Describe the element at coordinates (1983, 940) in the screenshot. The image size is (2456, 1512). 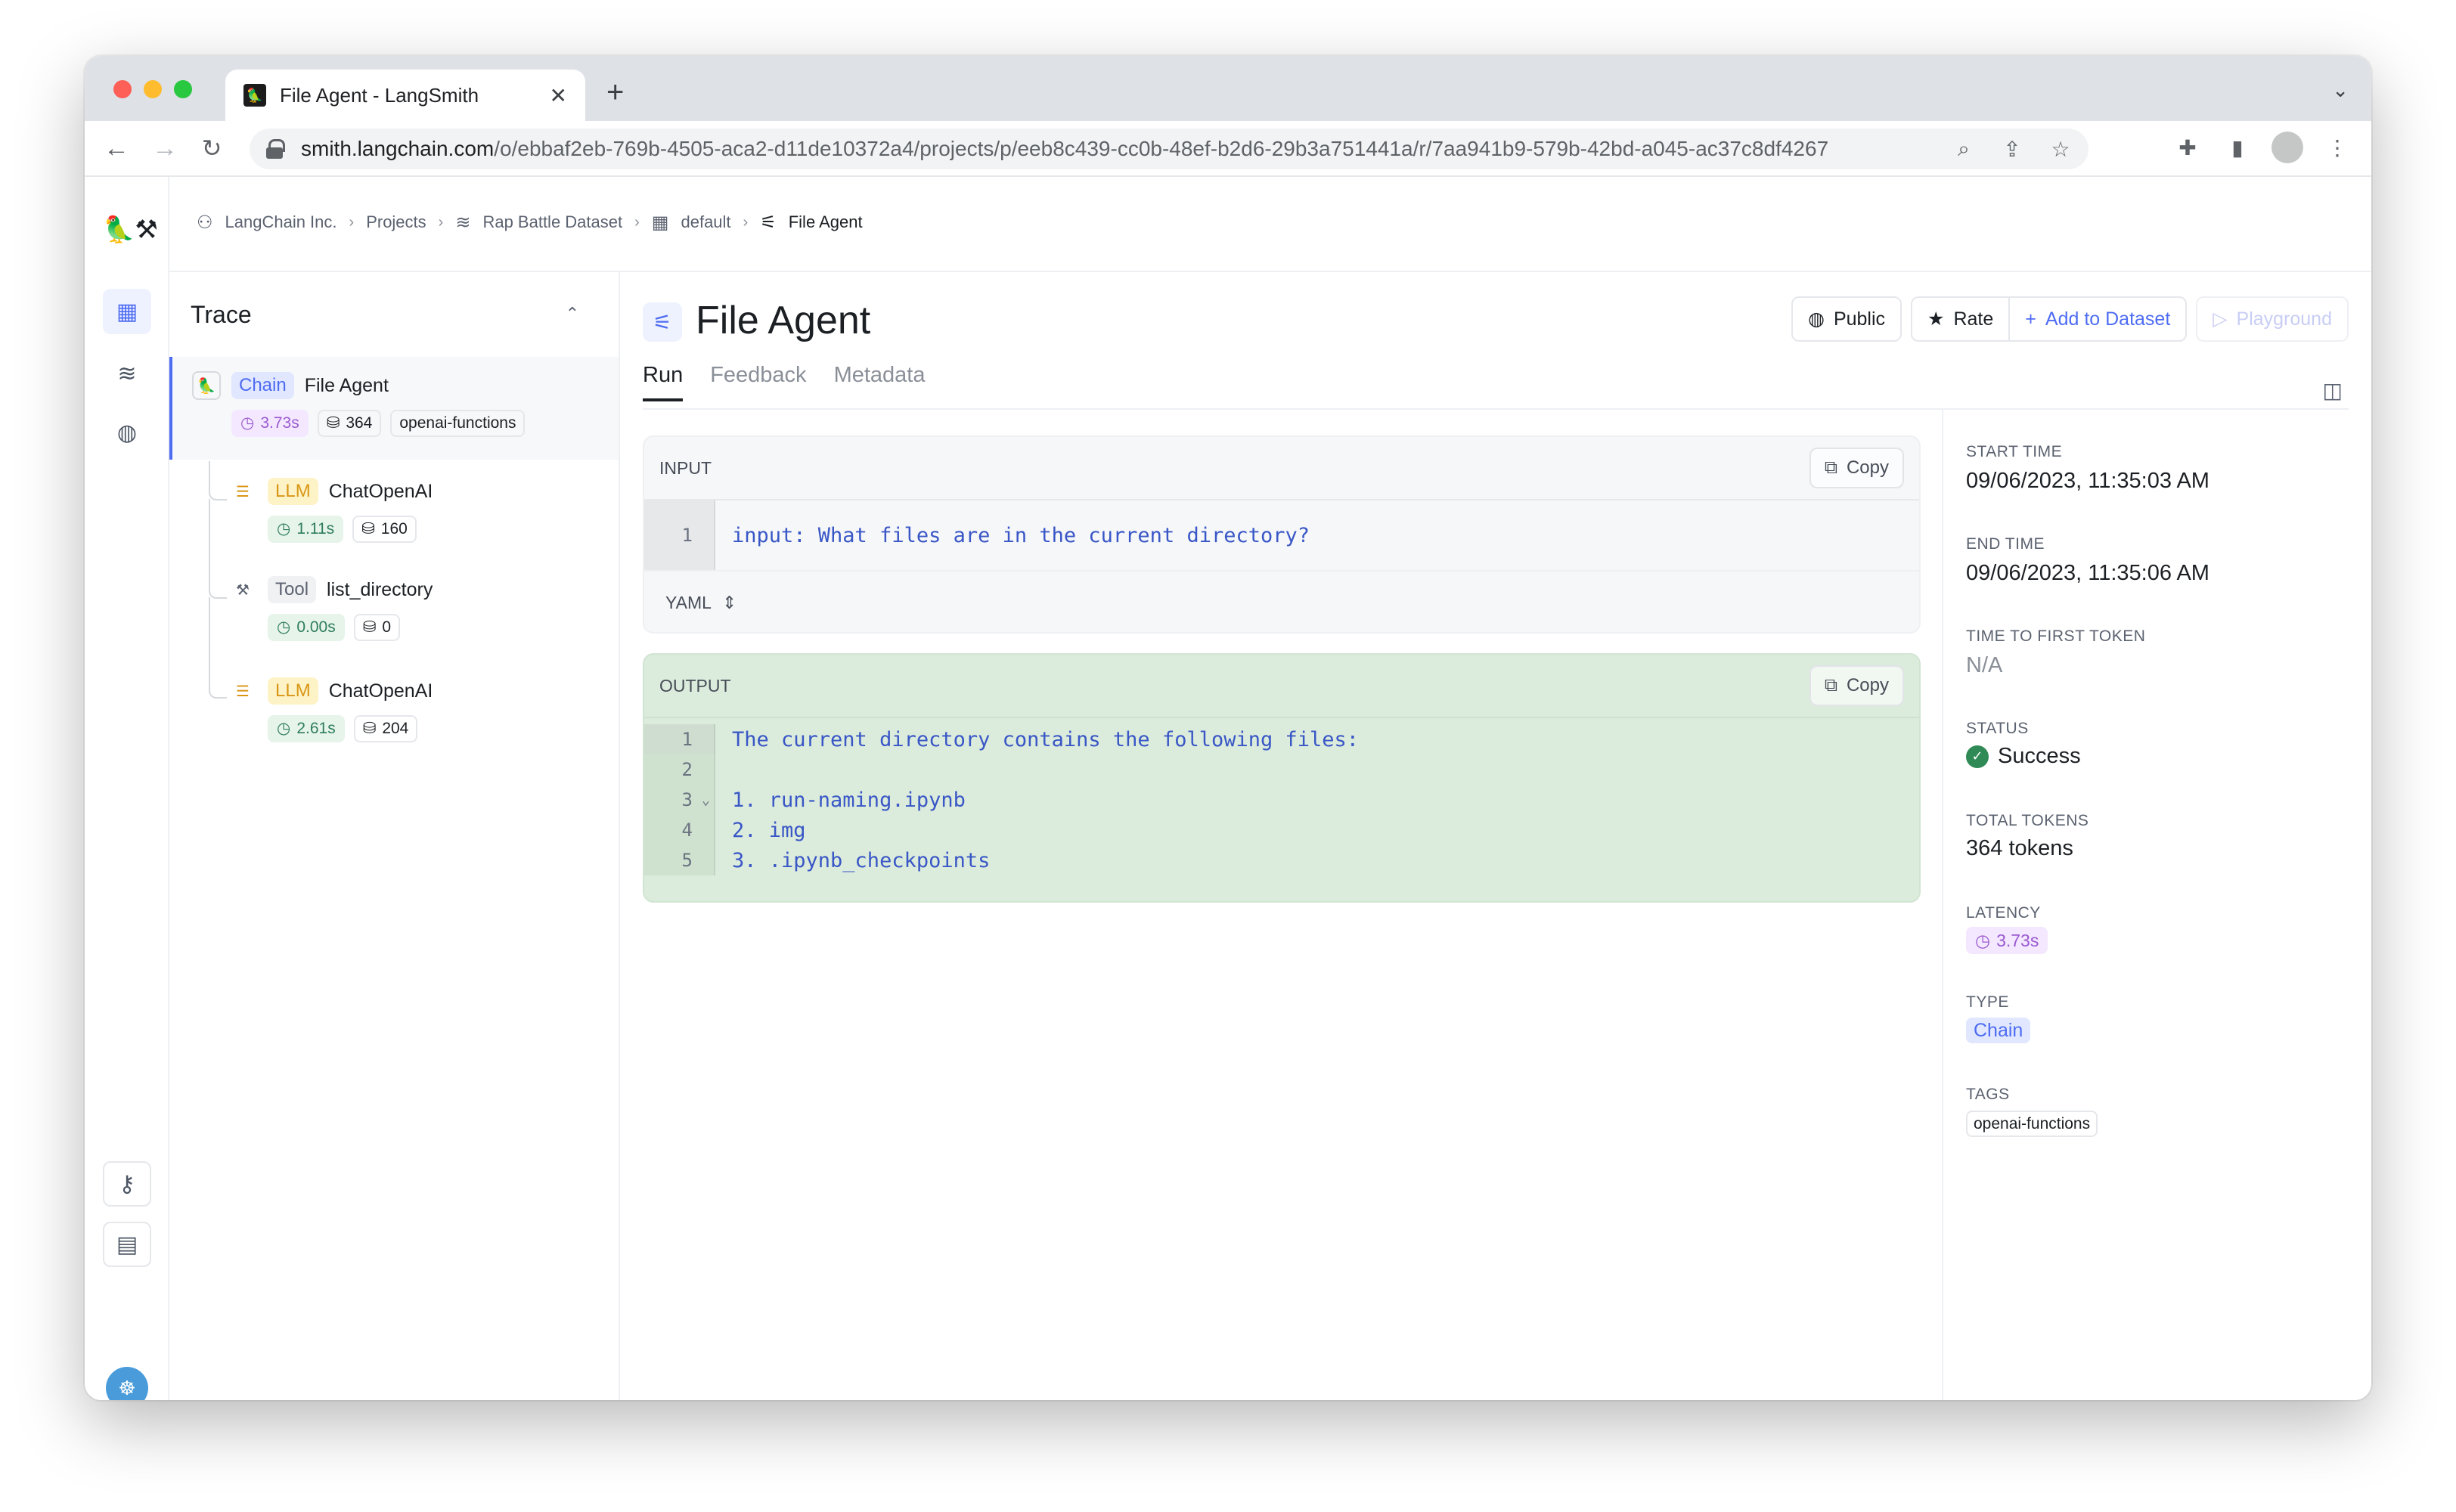
I see `clock-icon: ◷` at that location.